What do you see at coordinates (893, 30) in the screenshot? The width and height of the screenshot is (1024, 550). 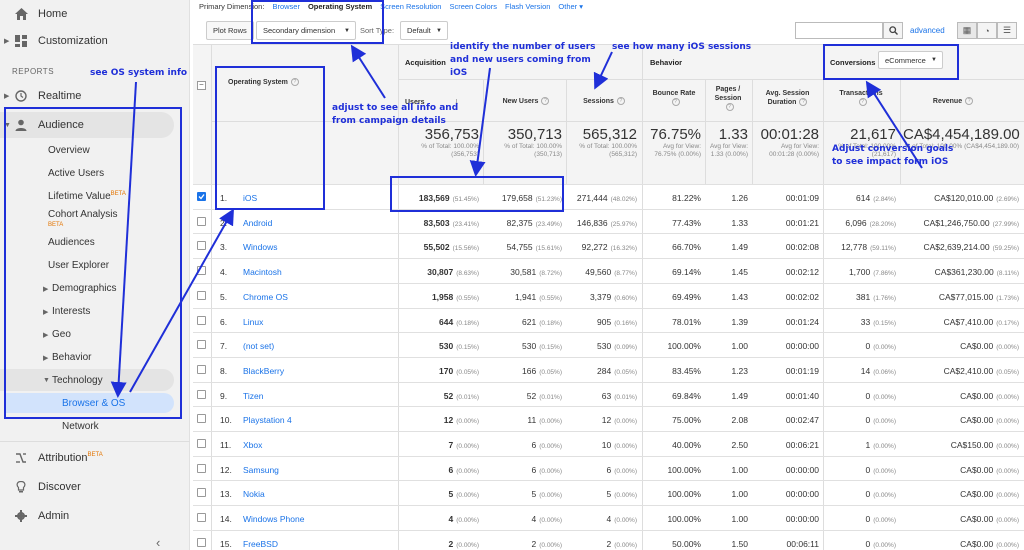 I see `search-button` at bounding box center [893, 30].